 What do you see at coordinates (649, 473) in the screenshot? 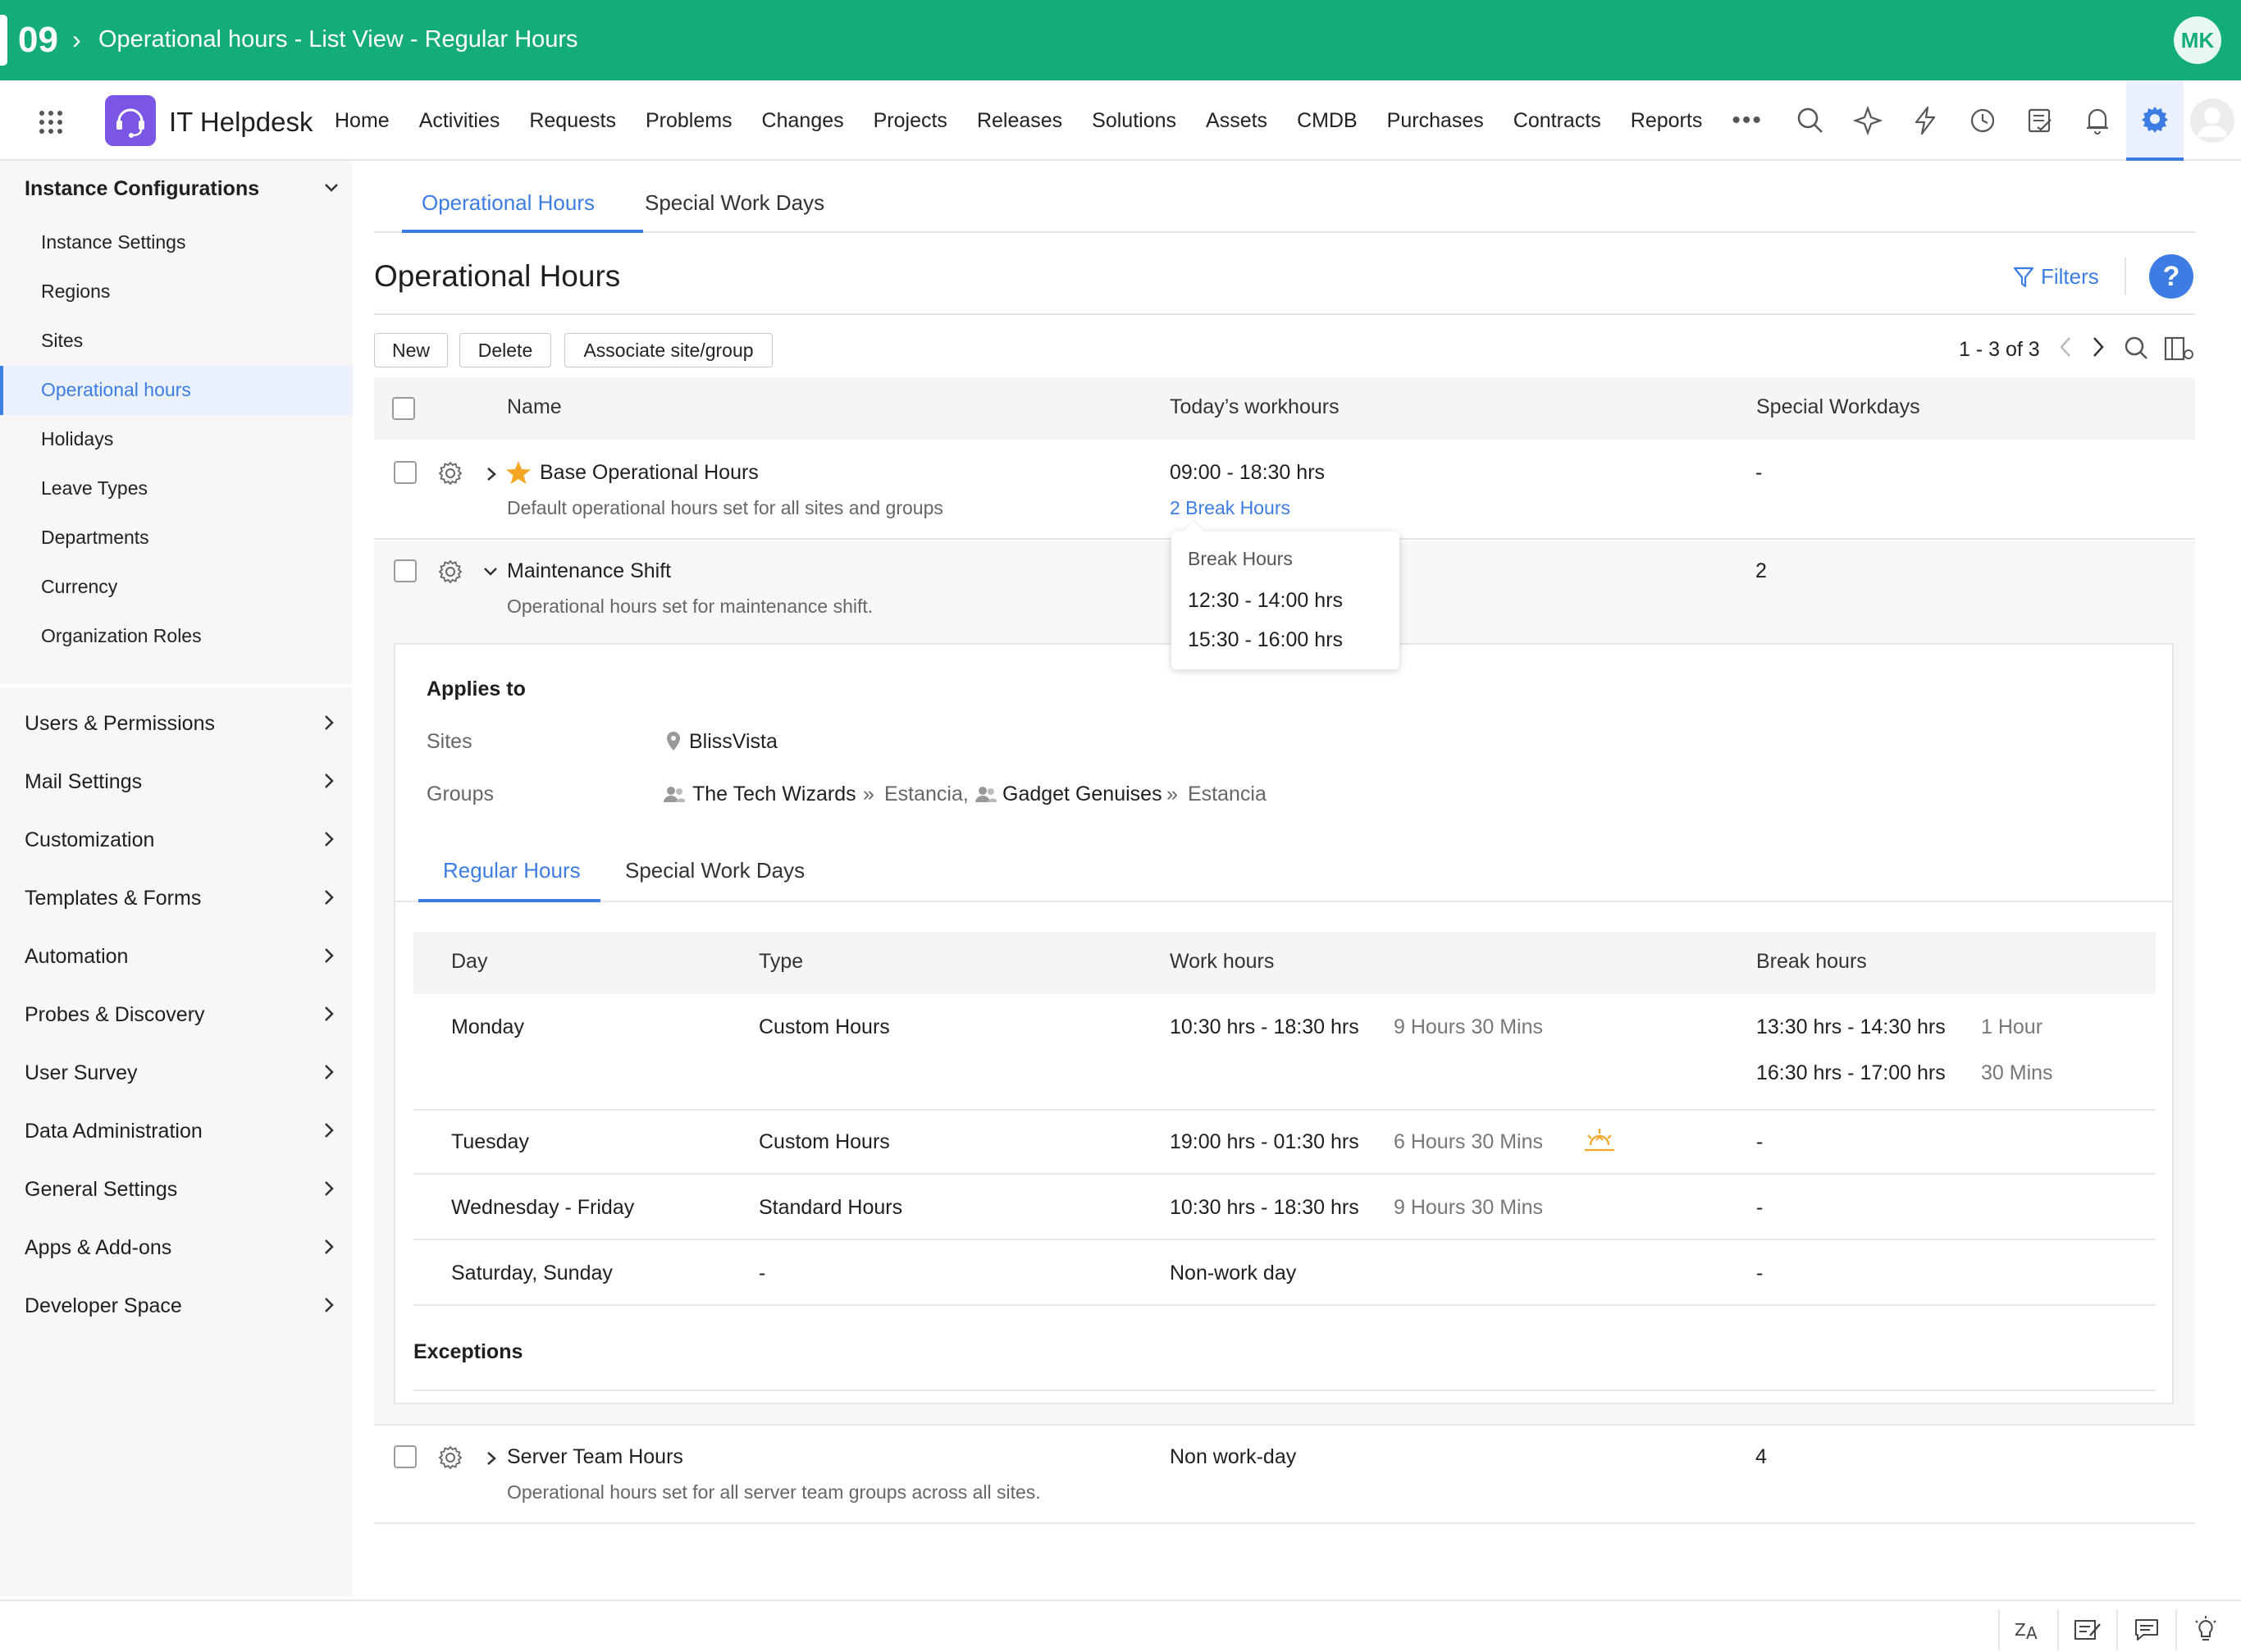
I see `row-name: Base Operational Hours` at bounding box center [649, 473].